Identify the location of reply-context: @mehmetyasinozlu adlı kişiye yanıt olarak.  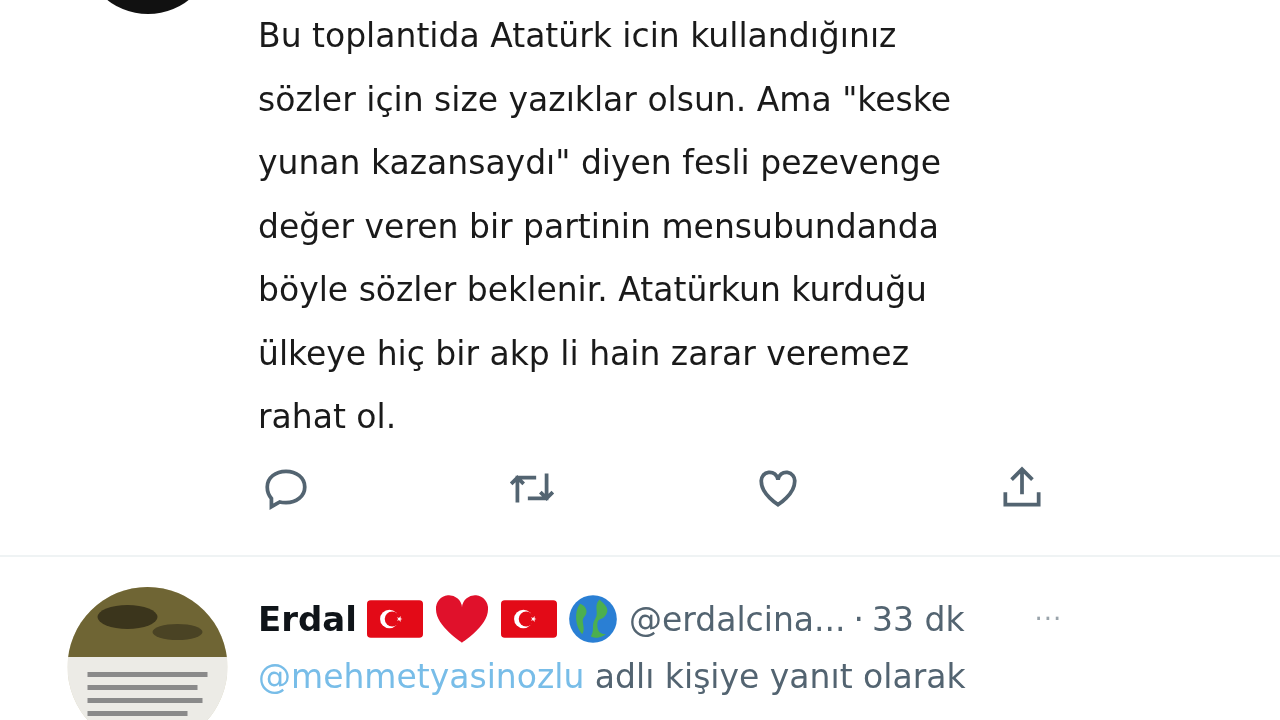
(612, 676).